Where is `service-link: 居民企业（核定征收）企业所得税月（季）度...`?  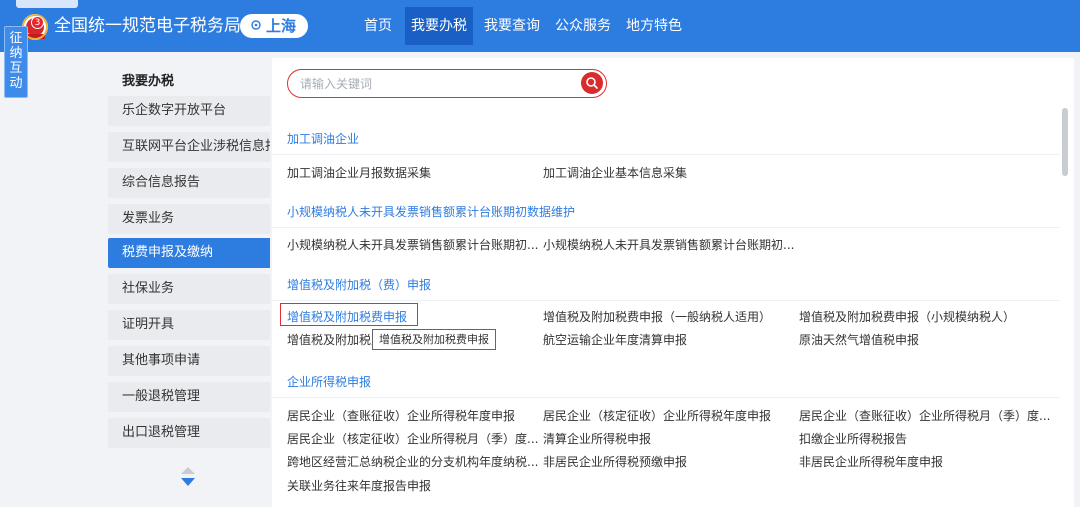 service-link: 居民企业（核定征收）企业所得税月（季）度... is located at coordinates (412, 438).